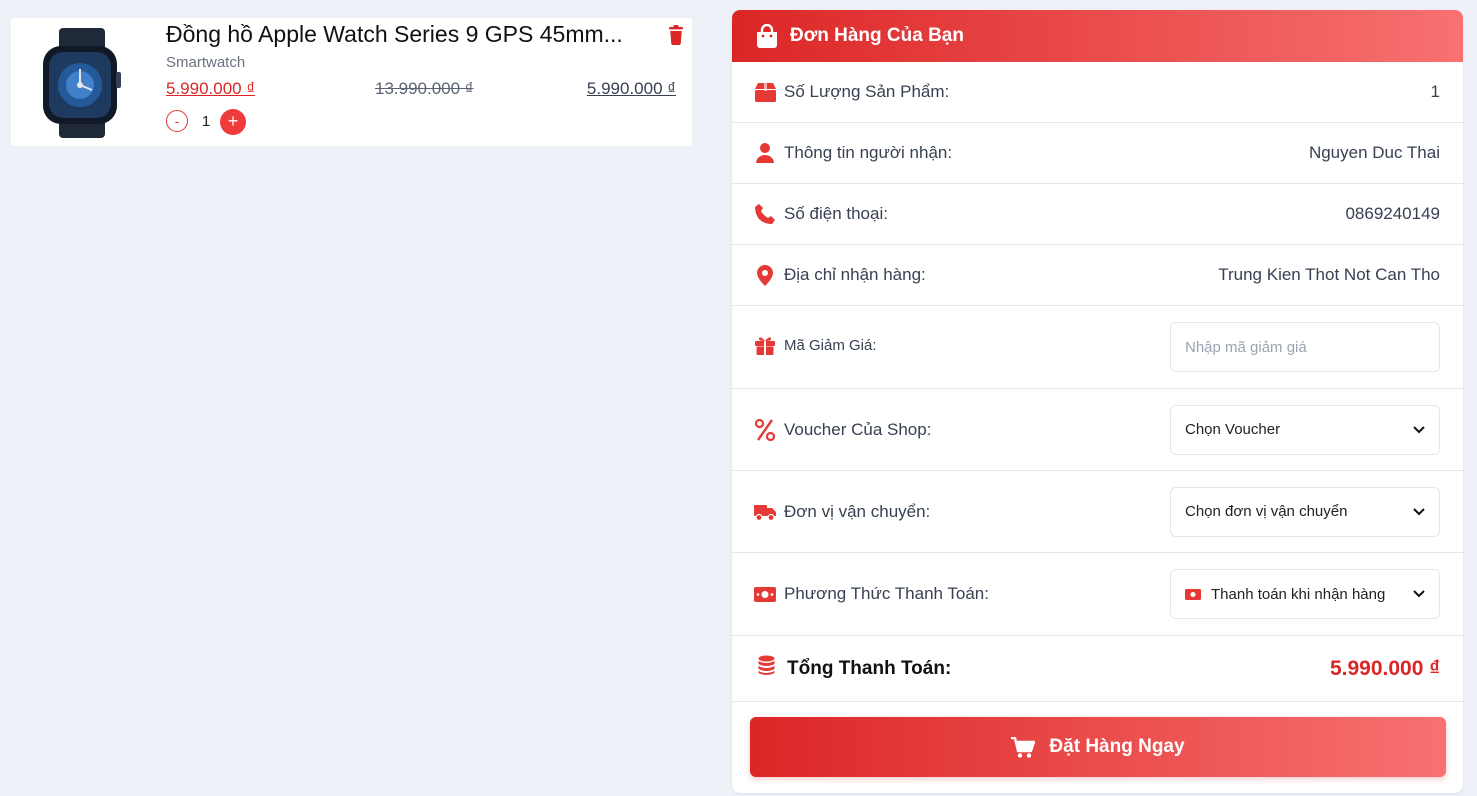 This screenshot has height=796, width=1477. What do you see at coordinates (233, 122) in the screenshot?
I see `quantity-increase-button: +` at bounding box center [233, 122].